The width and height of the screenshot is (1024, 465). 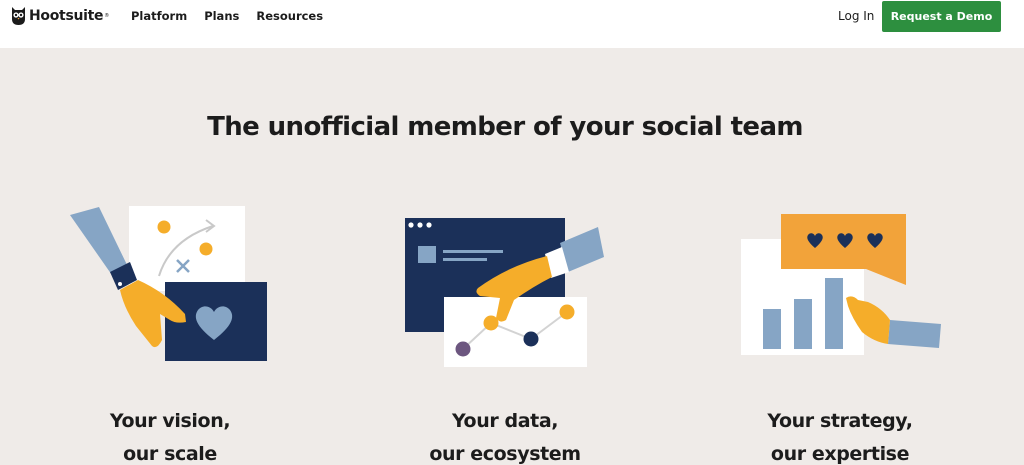 What do you see at coordinates (289, 16) in the screenshot?
I see `nav-resources: Resources` at bounding box center [289, 16].